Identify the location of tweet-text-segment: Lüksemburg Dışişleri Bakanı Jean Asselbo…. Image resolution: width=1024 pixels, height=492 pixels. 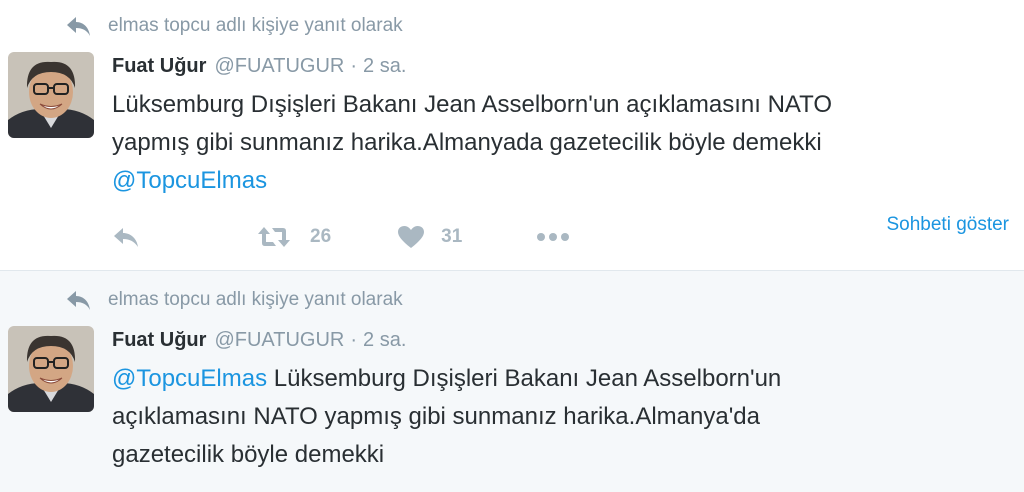
(524, 378).